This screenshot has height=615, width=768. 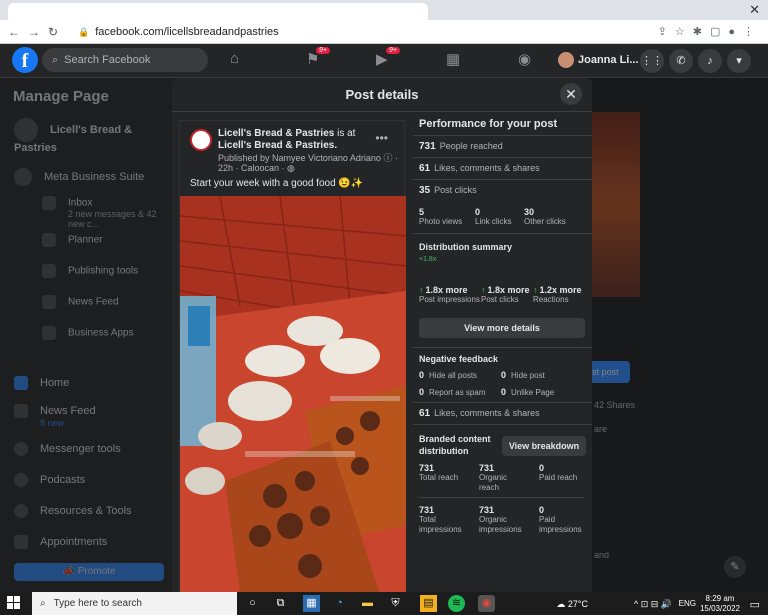 I want to click on people-reached-stat: 731 People reached, so click(x=461, y=146).